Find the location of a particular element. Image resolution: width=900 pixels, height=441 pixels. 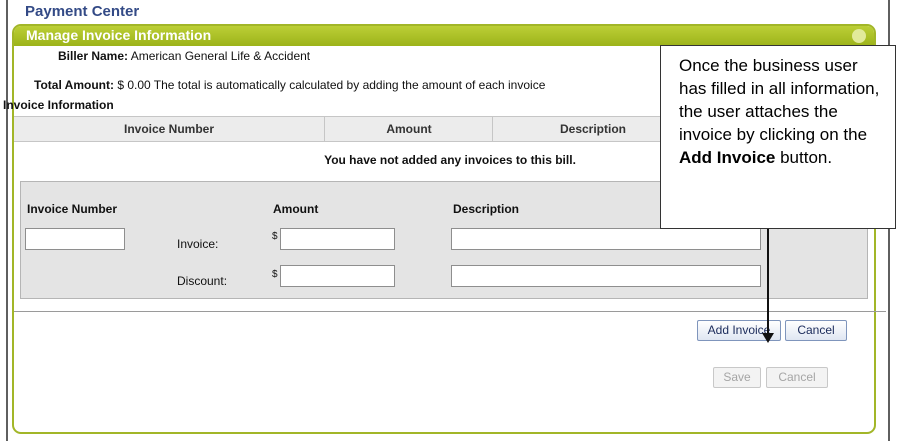

invoice-row-label: Invoice: is located at coordinates (198, 244).